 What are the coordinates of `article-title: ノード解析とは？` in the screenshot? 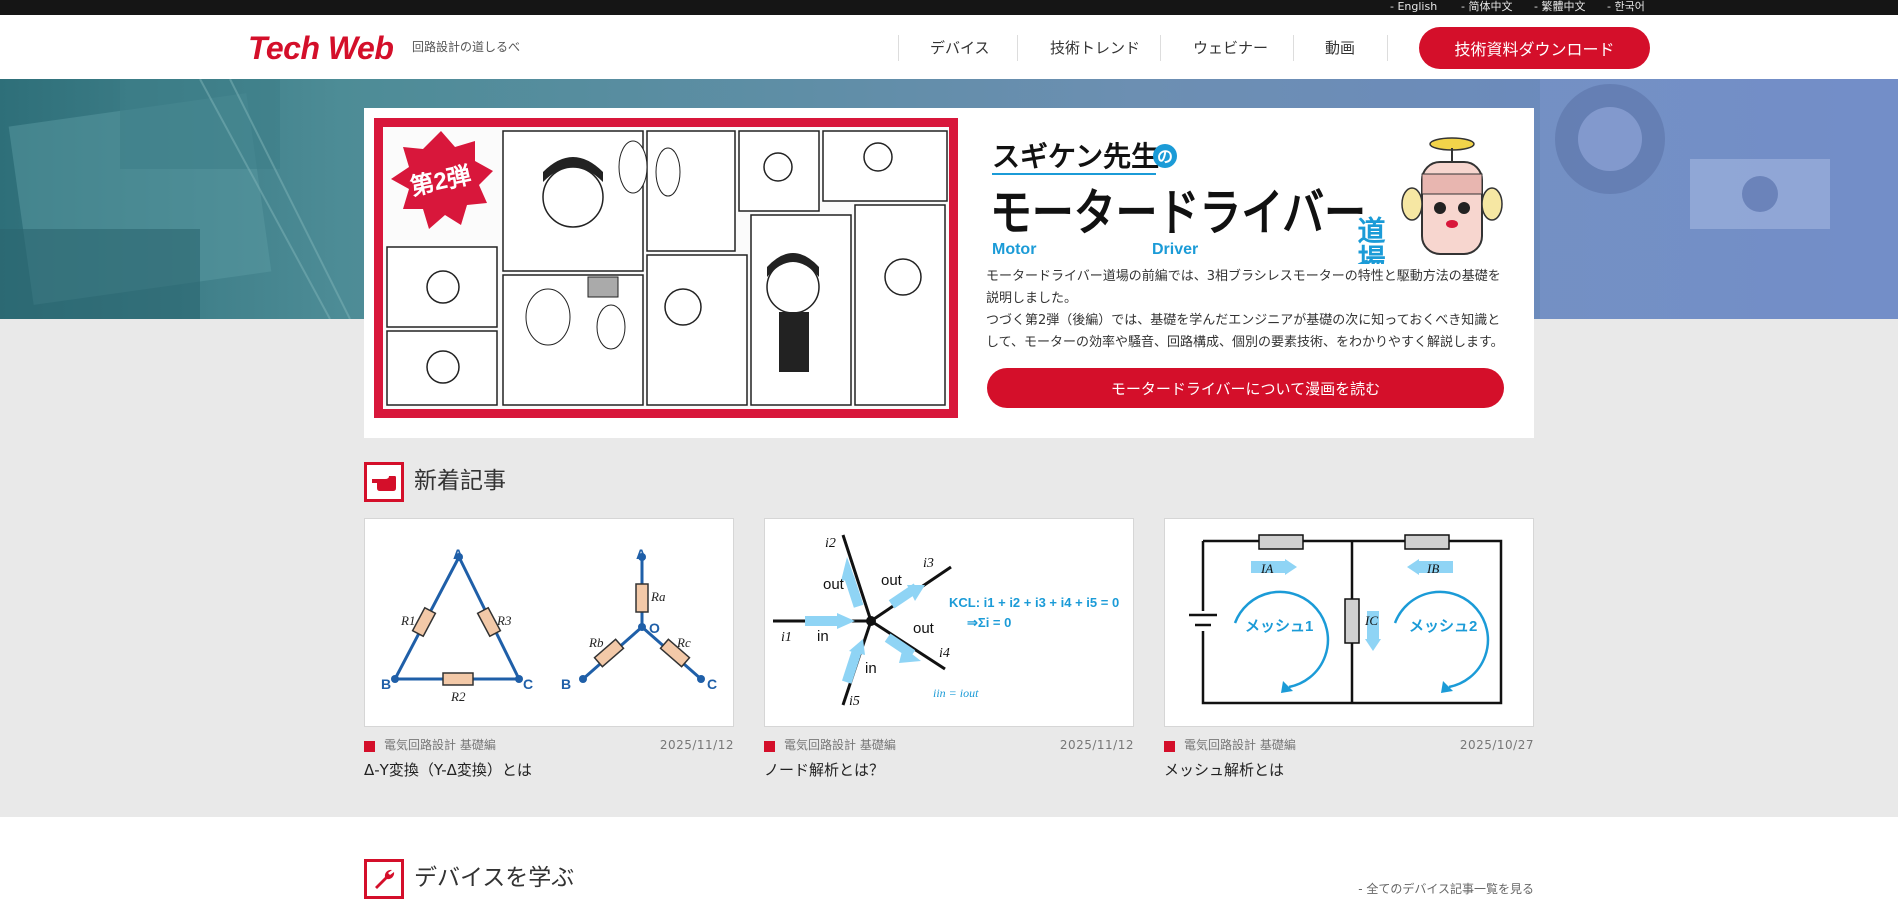 It's located at (824, 770).